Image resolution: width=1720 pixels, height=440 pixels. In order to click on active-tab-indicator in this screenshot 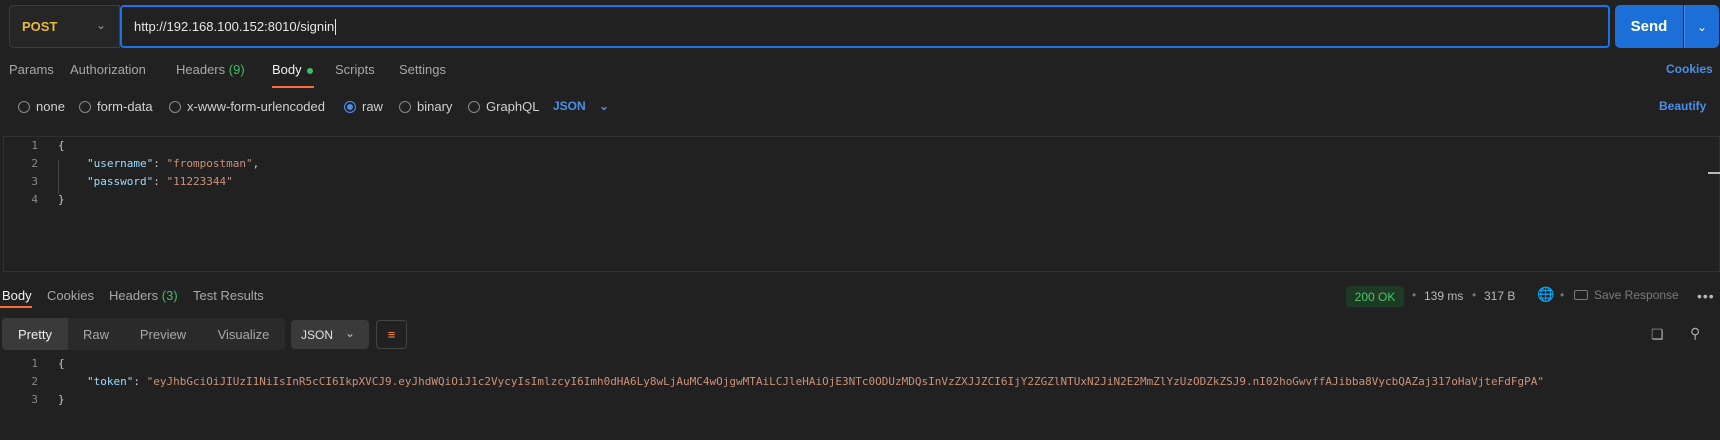, I will do `click(293, 87)`.